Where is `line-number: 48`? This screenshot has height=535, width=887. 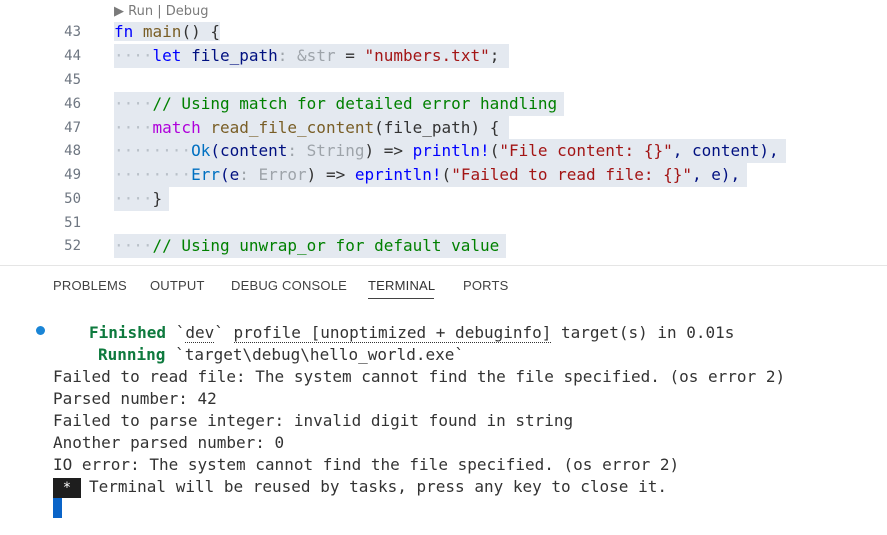
line-number: 48 is located at coordinates (72, 151).